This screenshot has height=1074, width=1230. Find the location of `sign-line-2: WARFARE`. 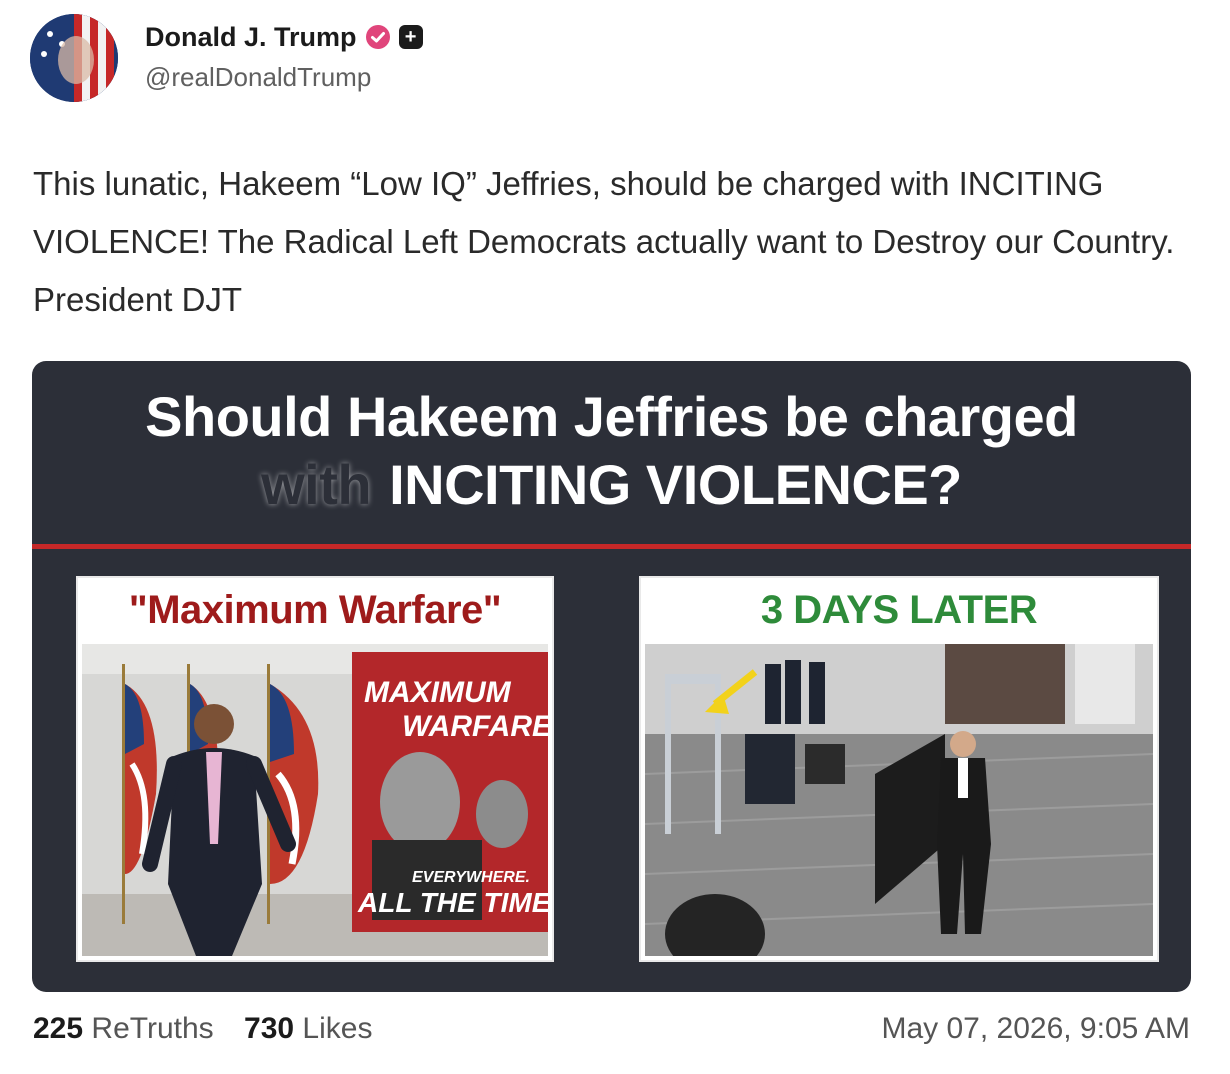

sign-line-2: WARFARE is located at coordinates (475, 726).